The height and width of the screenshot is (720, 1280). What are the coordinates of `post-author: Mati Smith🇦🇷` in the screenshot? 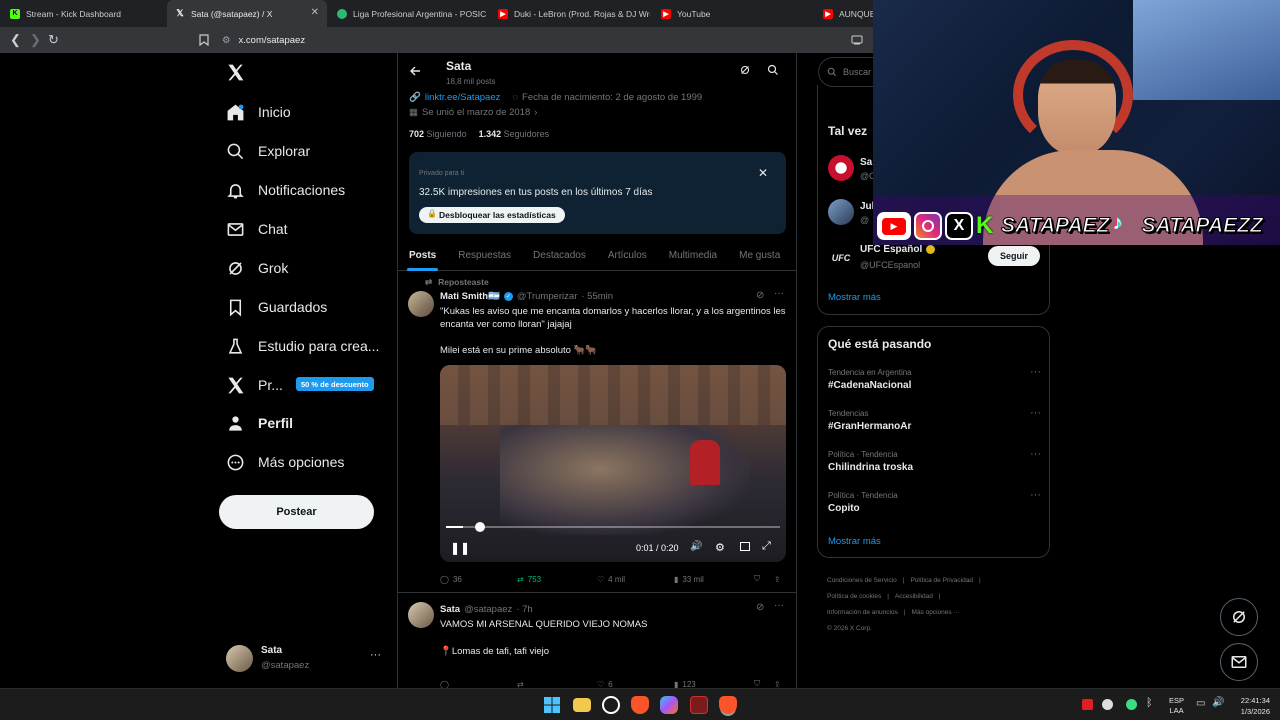 It's located at (470, 296).